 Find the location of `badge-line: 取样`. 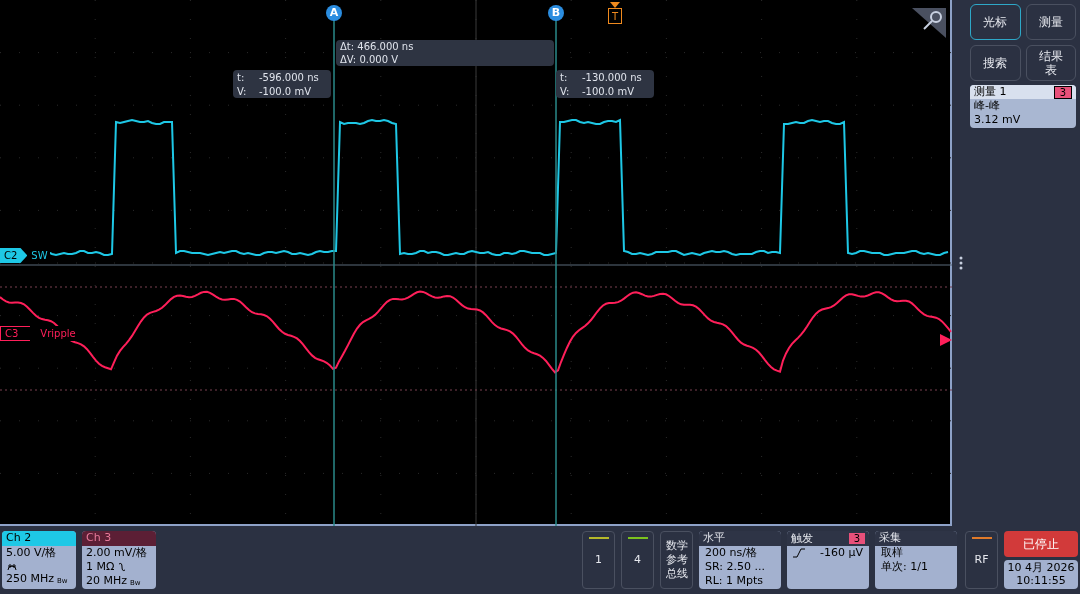

badge-line: 取样 is located at coordinates (892, 553).